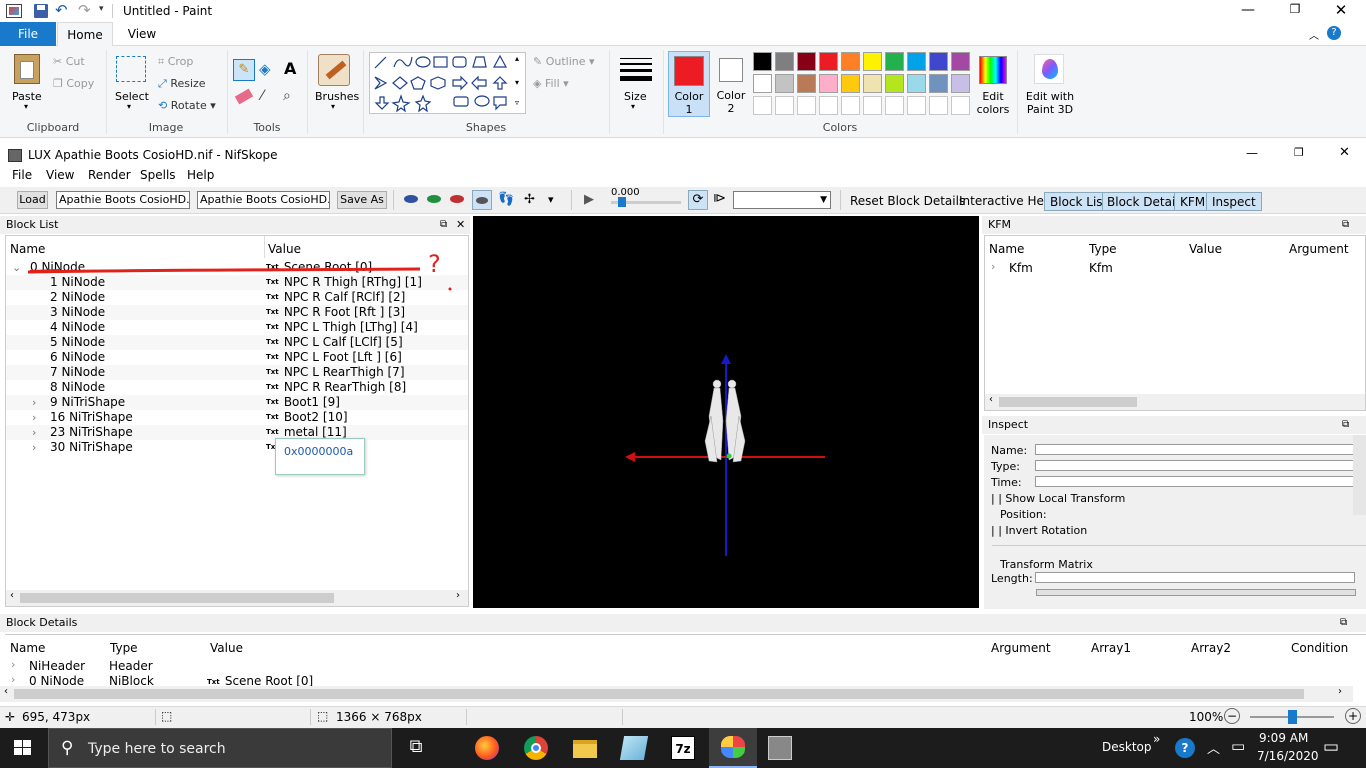 The image size is (1366, 768). I want to click on size-dropdown-icon: ▾, so click(633, 106).